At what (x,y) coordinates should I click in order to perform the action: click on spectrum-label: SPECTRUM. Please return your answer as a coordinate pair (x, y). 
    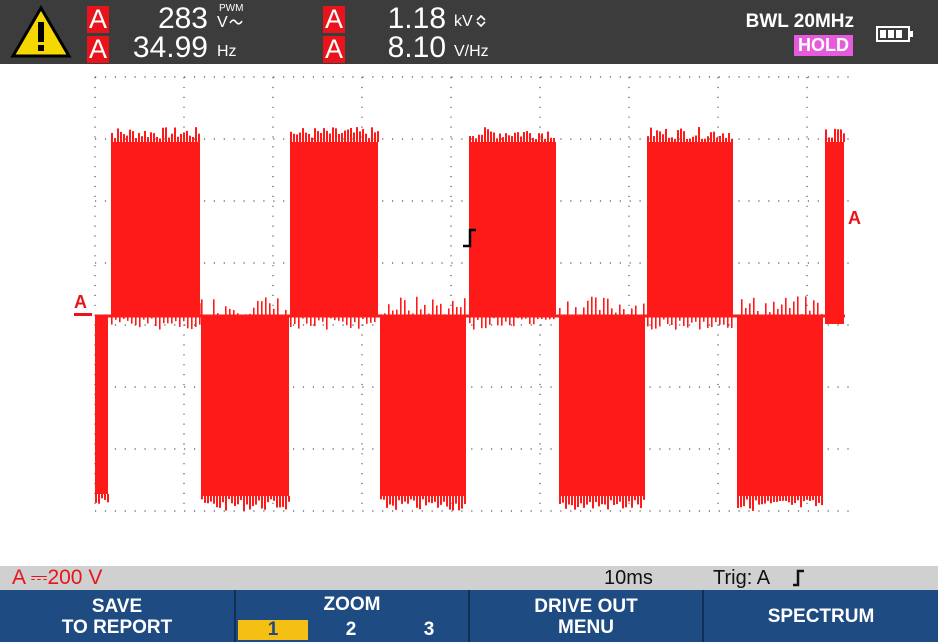
    Looking at the image, I should click on (821, 616).